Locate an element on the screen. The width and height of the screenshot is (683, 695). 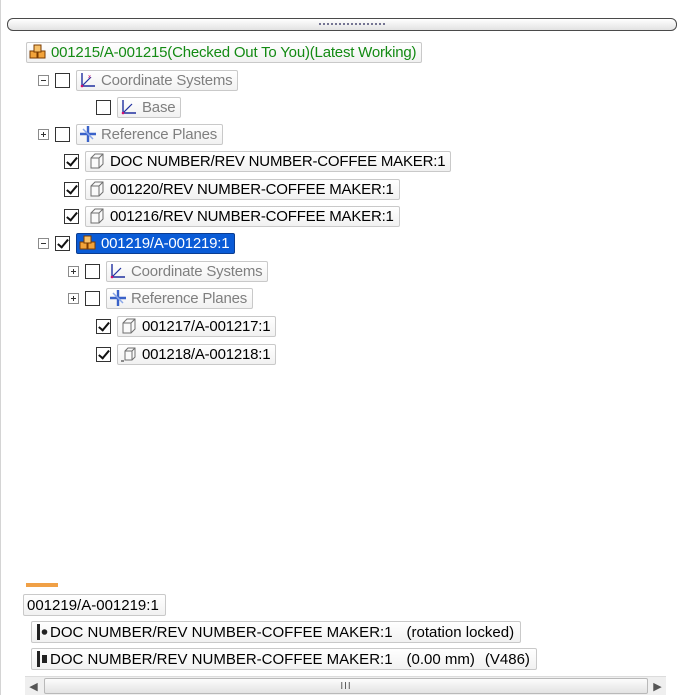
coordinate-systems-node: x Coordinate Systems is located at coordinates (157, 80).